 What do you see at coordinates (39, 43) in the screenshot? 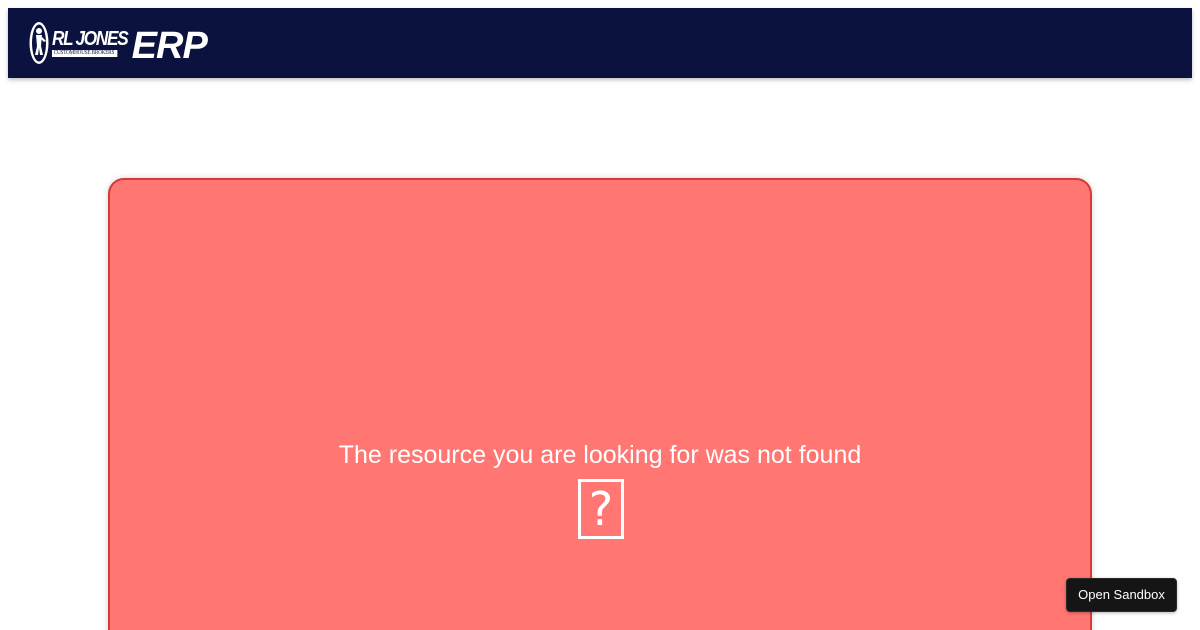
I see `logo-mark-icon` at bounding box center [39, 43].